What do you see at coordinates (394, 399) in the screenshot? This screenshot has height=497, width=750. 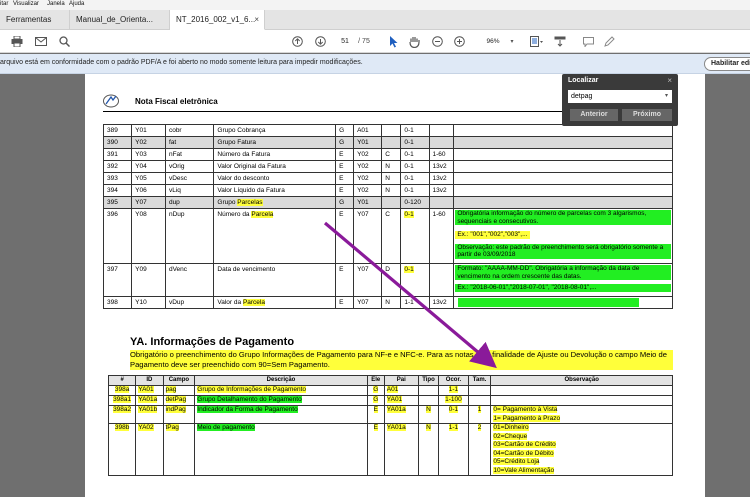 I see `cell-text: YA01` at bounding box center [394, 399].